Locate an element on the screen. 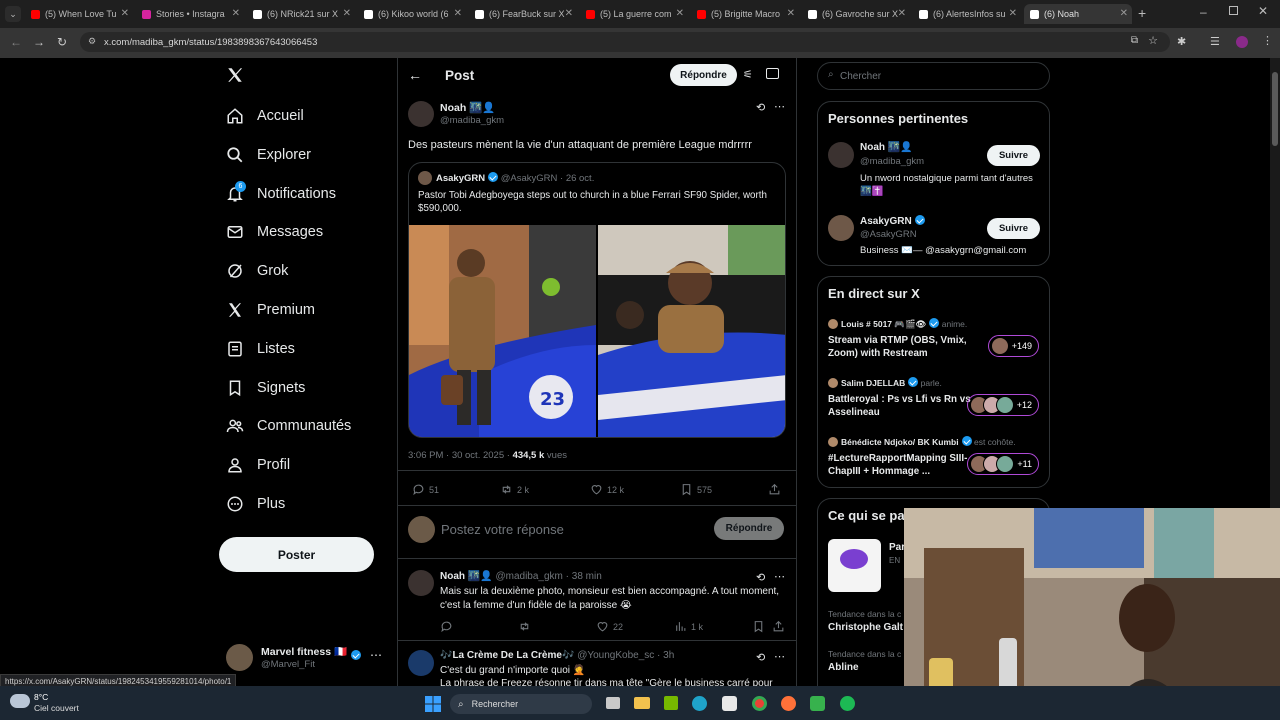 The height and width of the screenshot is (720, 1280). maximize-button is located at coordinates (1233, 10).